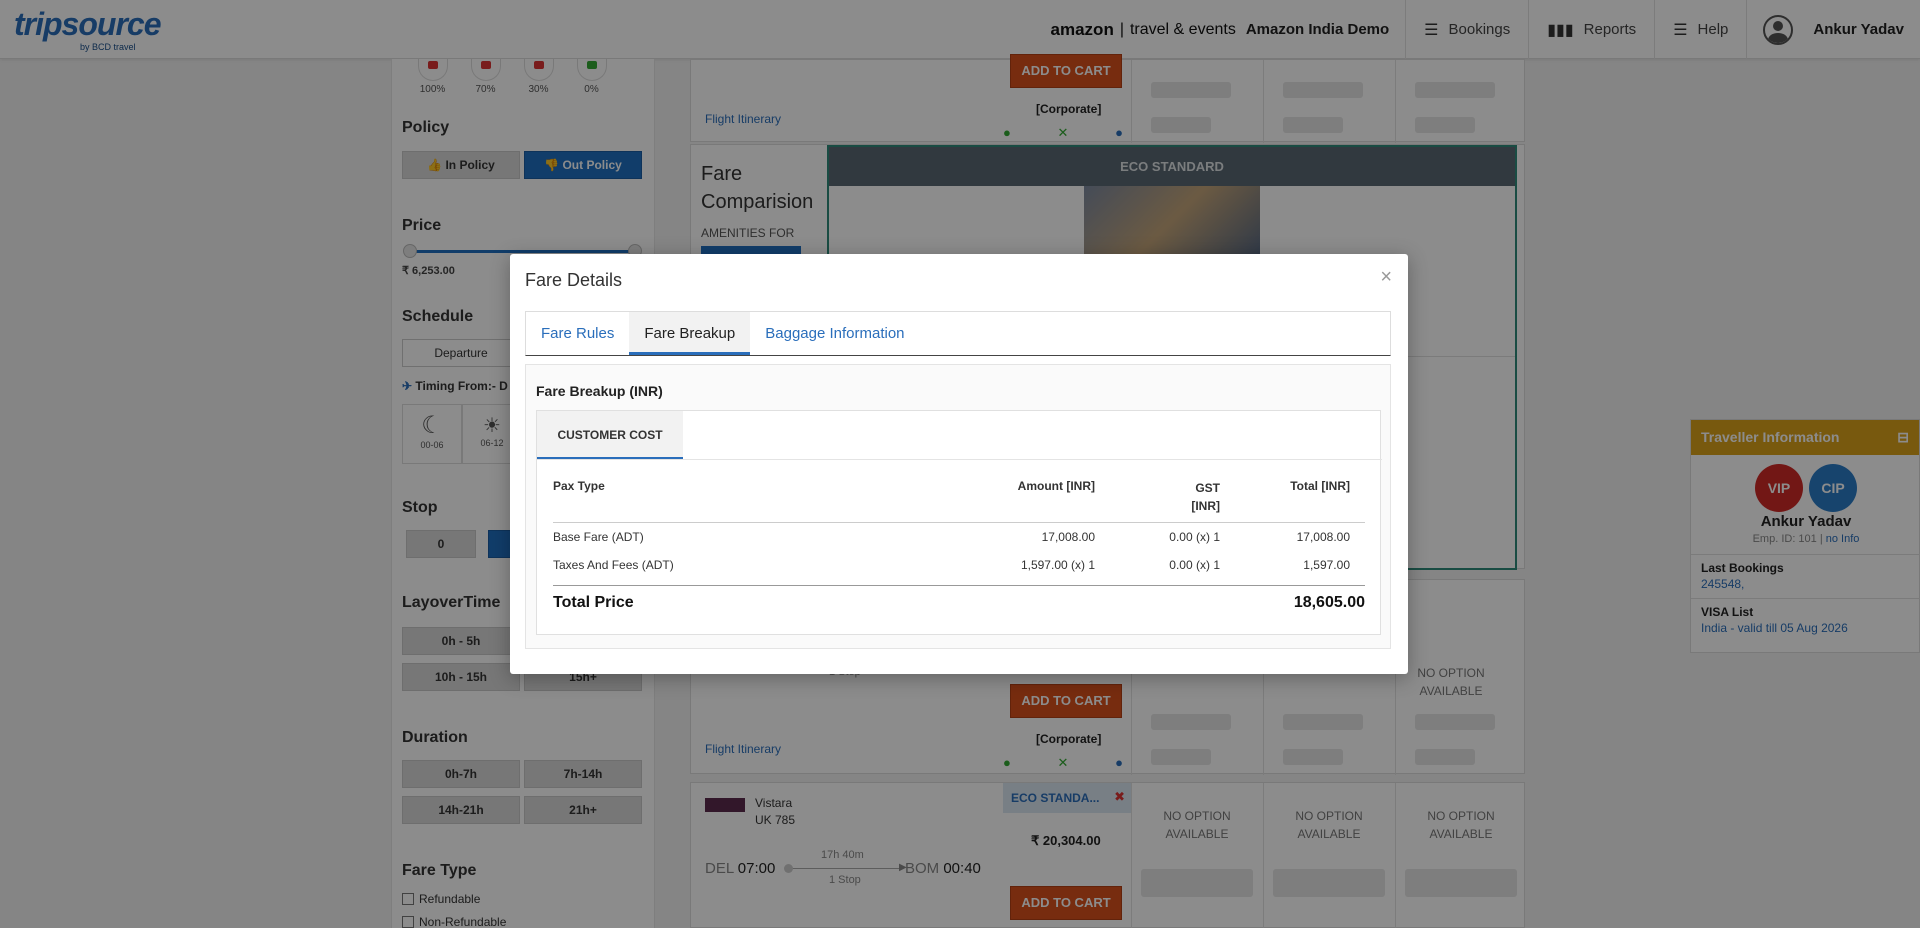 This screenshot has width=1920, height=928. What do you see at coordinates (690, 333) in the screenshot?
I see `tab-fare-breakup: Fare Breakup` at bounding box center [690, 333].